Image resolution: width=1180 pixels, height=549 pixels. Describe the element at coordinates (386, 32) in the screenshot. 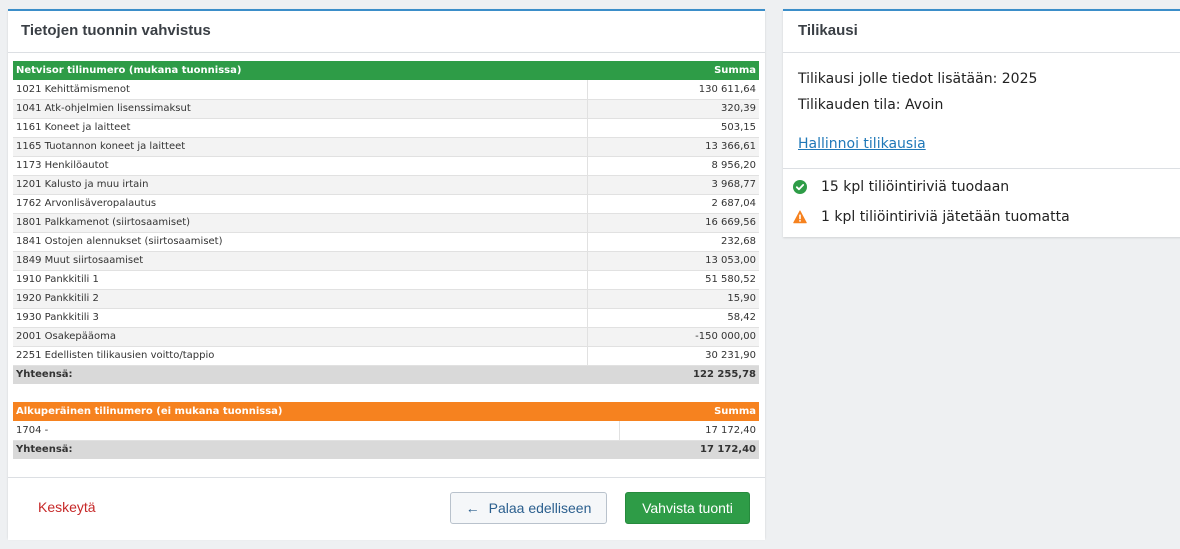

I see `import-confirmation-title: Tietojen tuonnin vahvistus` at that location.